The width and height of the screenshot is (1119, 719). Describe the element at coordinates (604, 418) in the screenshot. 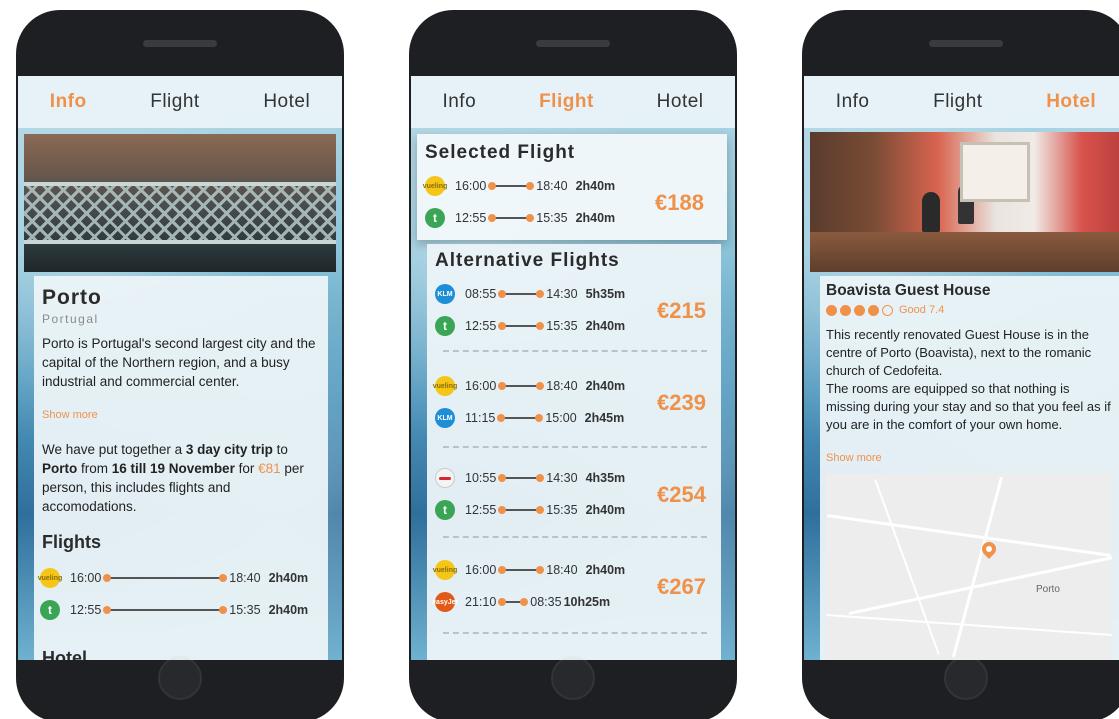

I see `flight-duration: 2h45m` at that location.